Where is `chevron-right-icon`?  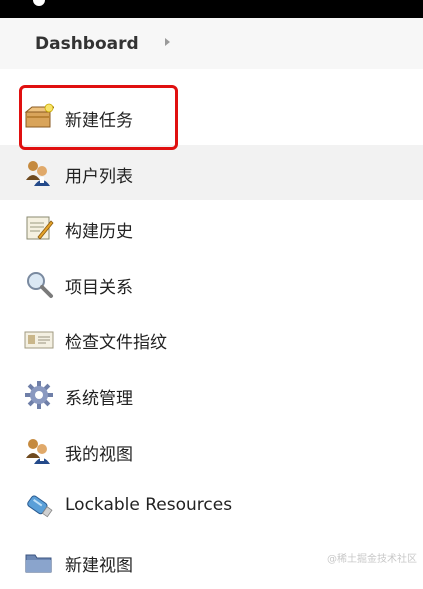 chevron-right-icon is located at coordinates (167, 42).